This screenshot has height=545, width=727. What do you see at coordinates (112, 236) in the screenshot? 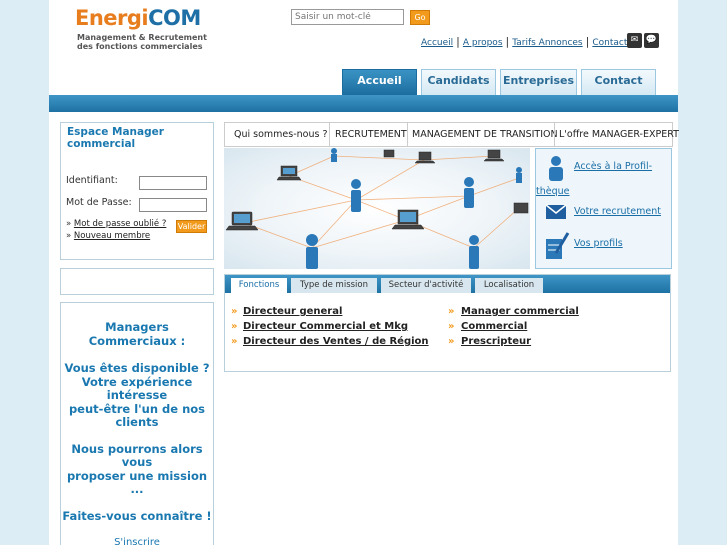
I see `new-member-link: Nouveau membre` at bounding box center [112, 236].